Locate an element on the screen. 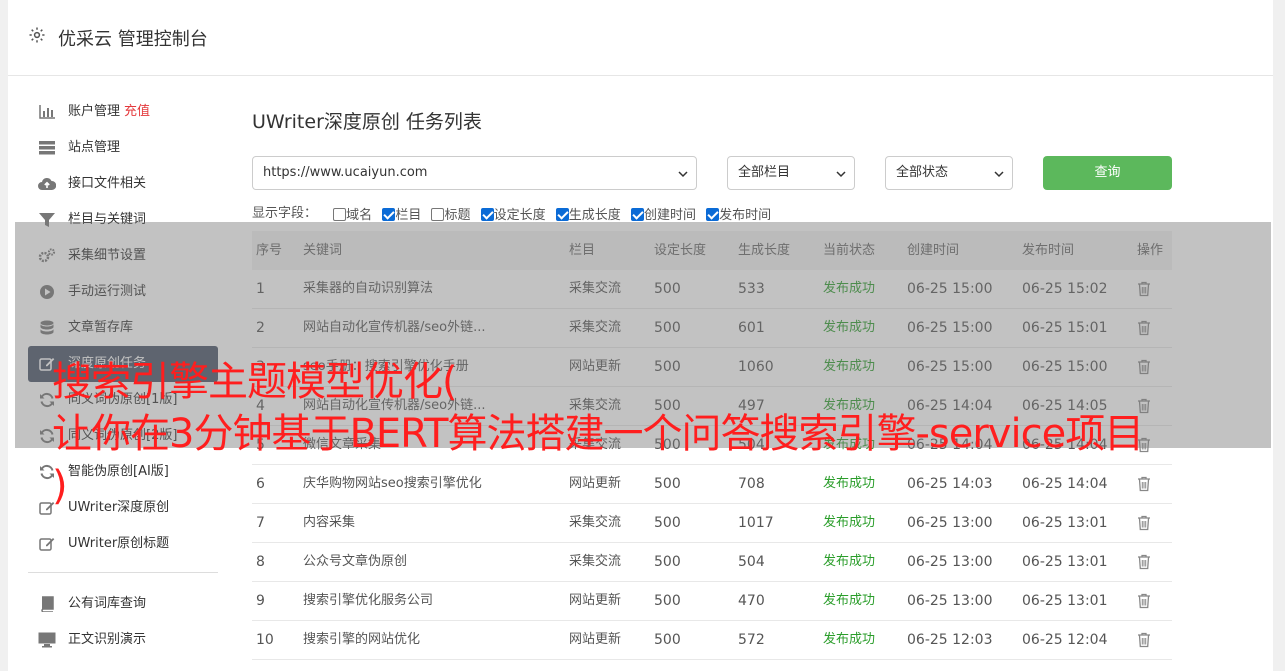 This screenshot has width=1285, height=671. sidebar-item-uwriter-title: UWriter原创标题 is located at coordinates (123, 544).